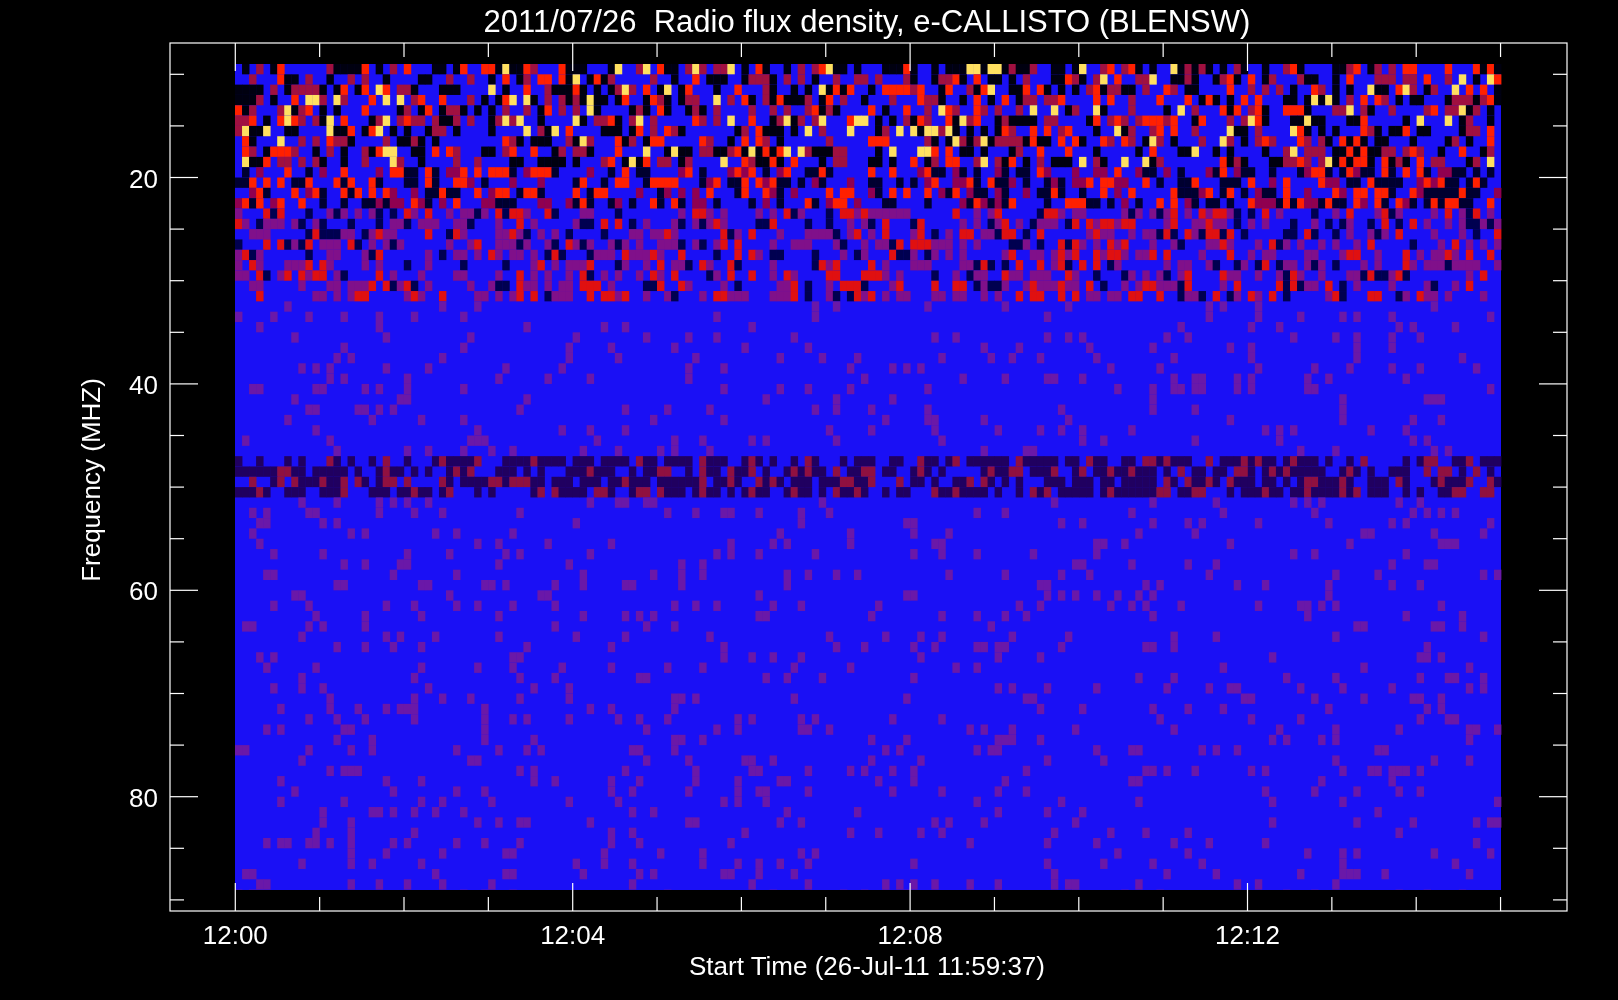 This screenshot has width=1618, height=1000. Describe the element at coordinates (867, 966) in the screenshot. I see `axis-label: Start Time (26-Jul-11 11:59:37)` at that location.